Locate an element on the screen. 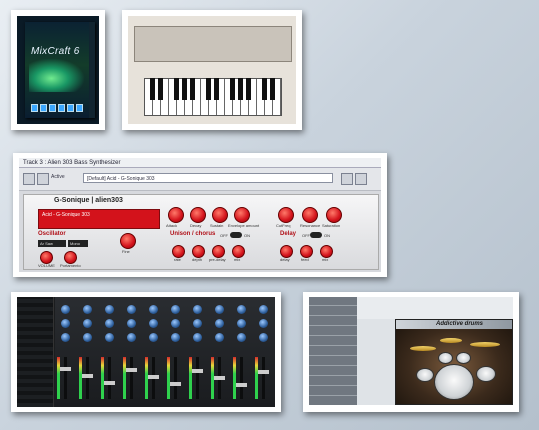 The image size is (539, 430). fine-tune-knob is located at coordinates (128, 241).